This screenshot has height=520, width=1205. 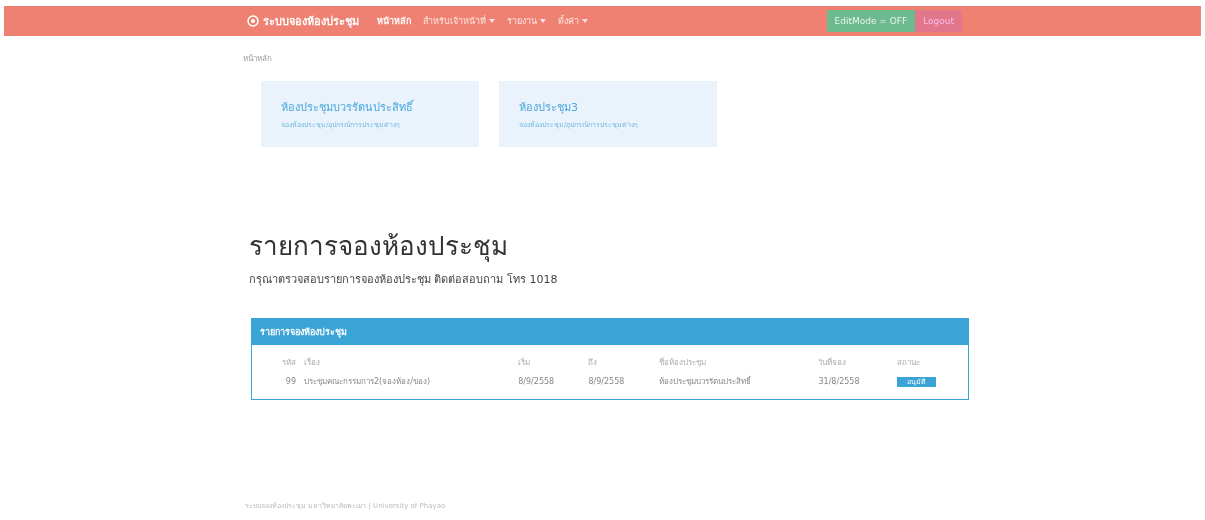 I want to click on table-cell: ห้องประชุมบวรรัตนประสิทธิ์, so click(x=704, y=381).